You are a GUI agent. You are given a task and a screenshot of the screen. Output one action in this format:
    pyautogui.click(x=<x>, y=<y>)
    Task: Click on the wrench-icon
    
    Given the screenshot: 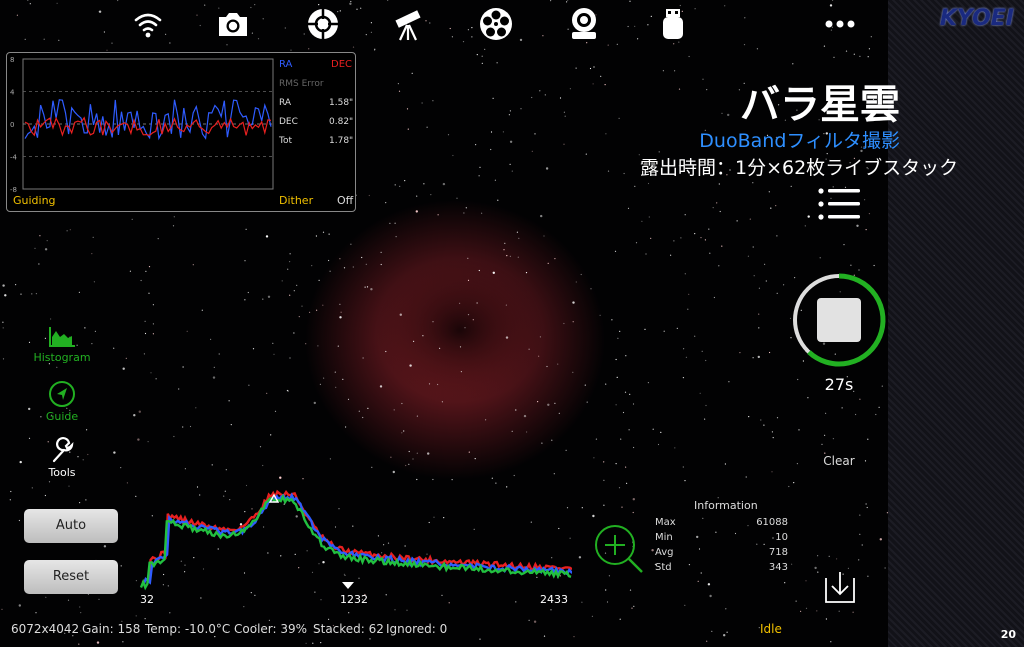 What is the action you would take?
    pyautogui.click(x=63, y=449)
    